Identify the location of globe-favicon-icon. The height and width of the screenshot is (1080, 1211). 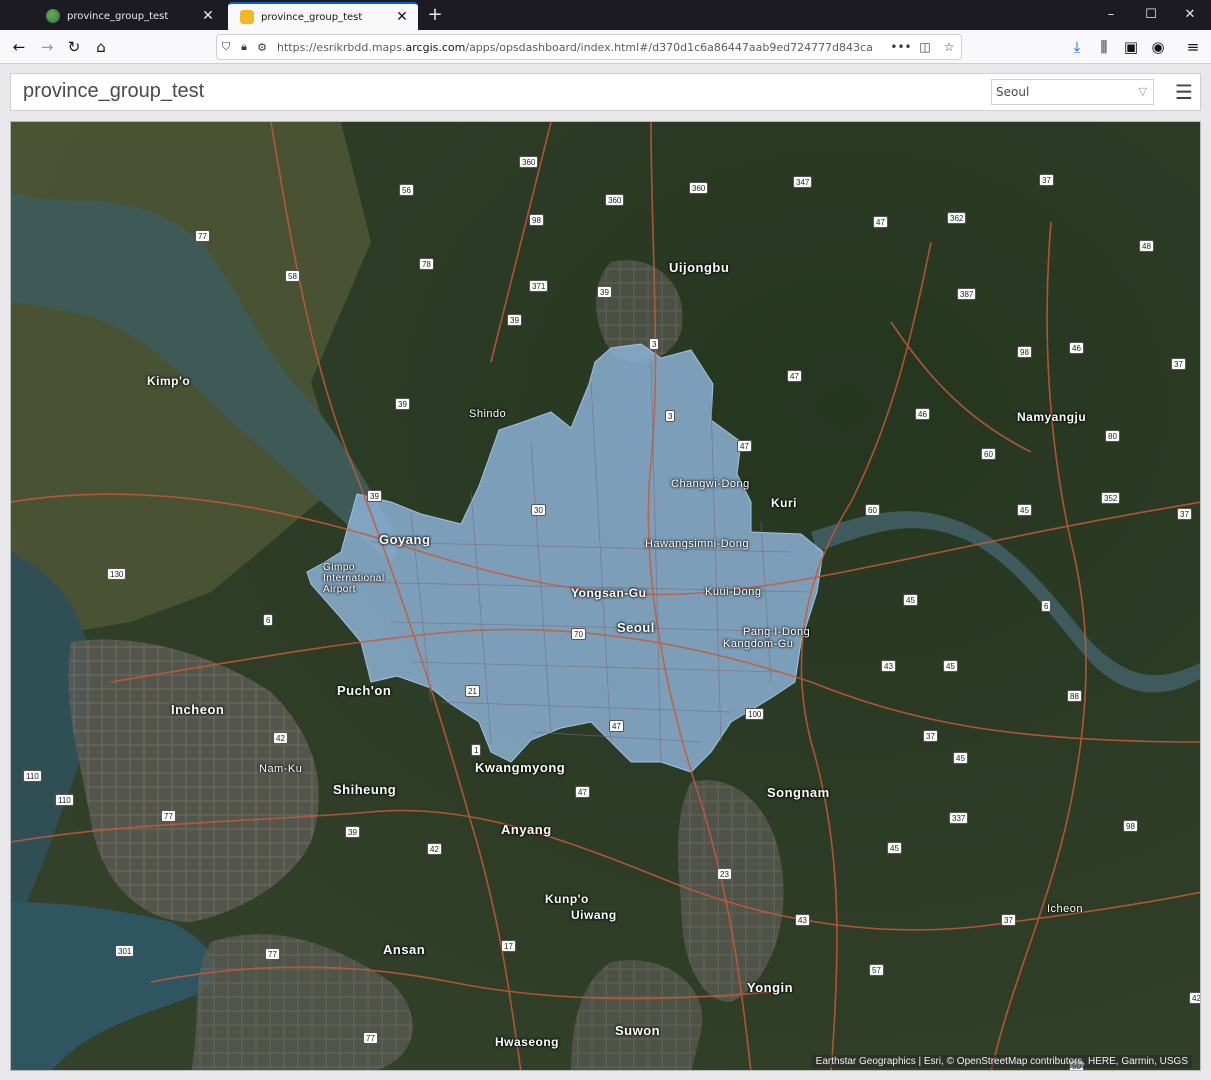
(53, 16).